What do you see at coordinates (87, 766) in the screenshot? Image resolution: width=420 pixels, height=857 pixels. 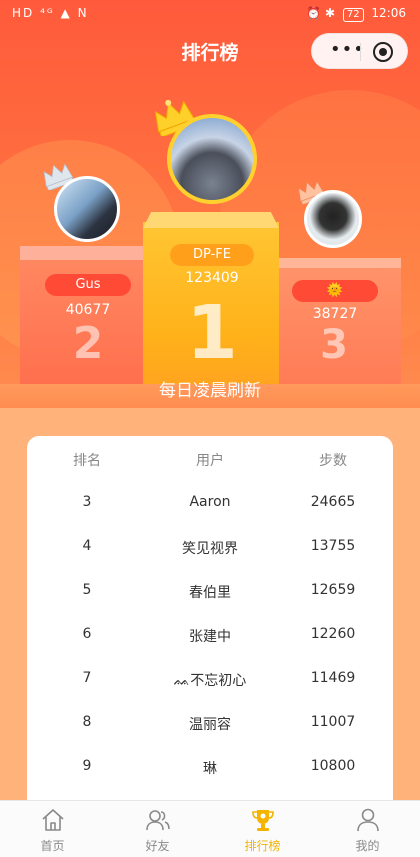 I see `row-rank: 9` at bounding box center [87, 766].